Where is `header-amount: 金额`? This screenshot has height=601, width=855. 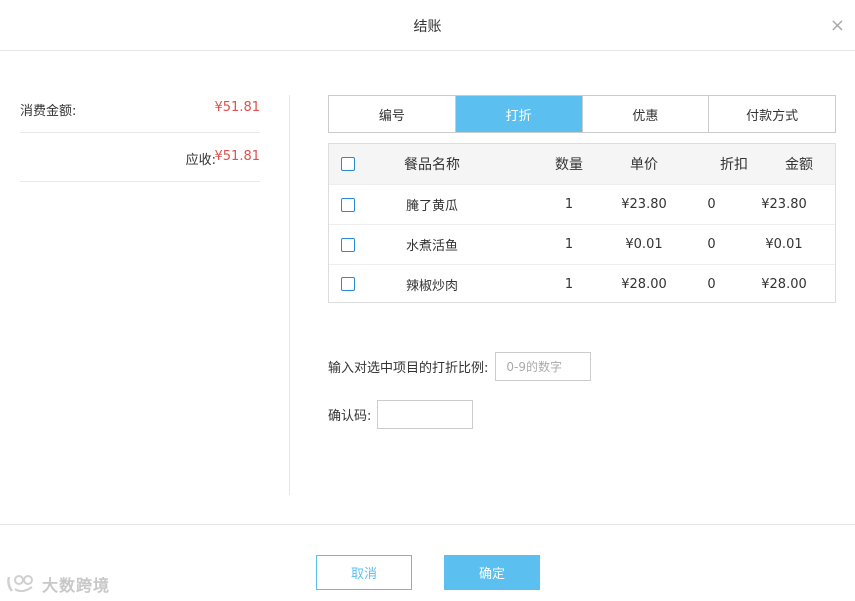
header-amount: 金额 is located at coordinates (799, 165).